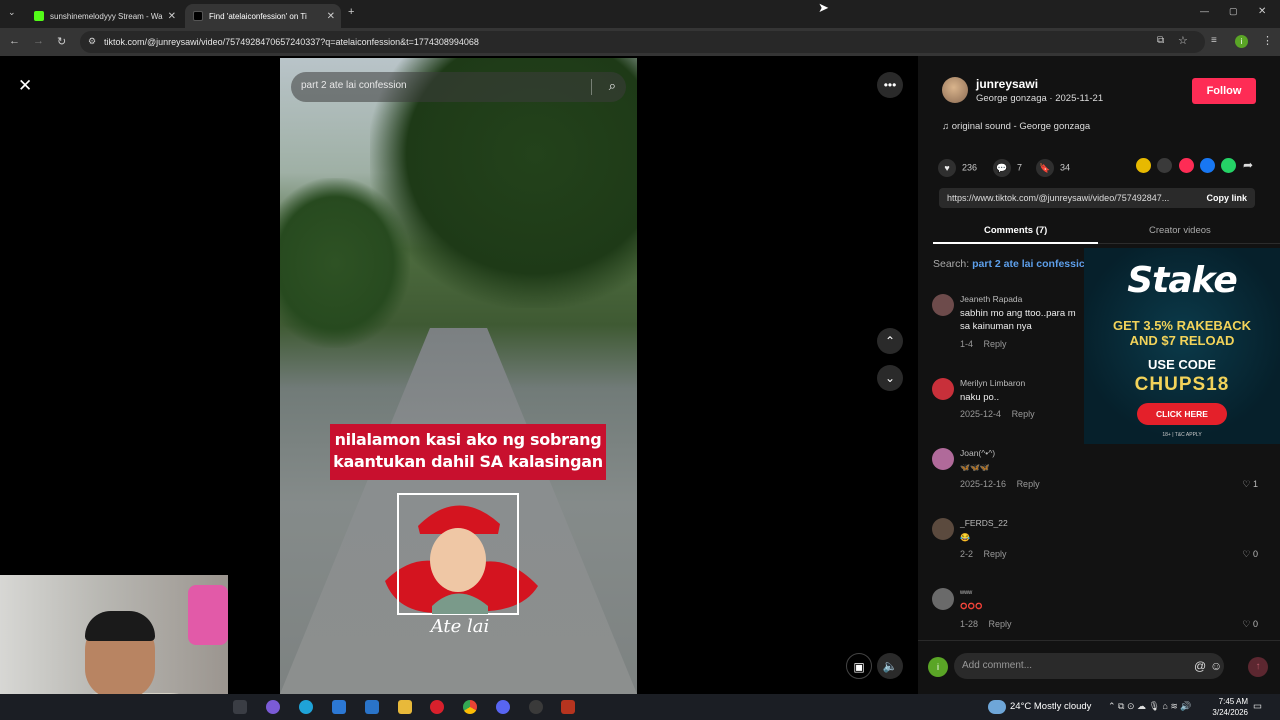  Describe the element at coordinates (1021, 126) in the screenshot. I see `music-title: original sound - George gonzaga` at that location.